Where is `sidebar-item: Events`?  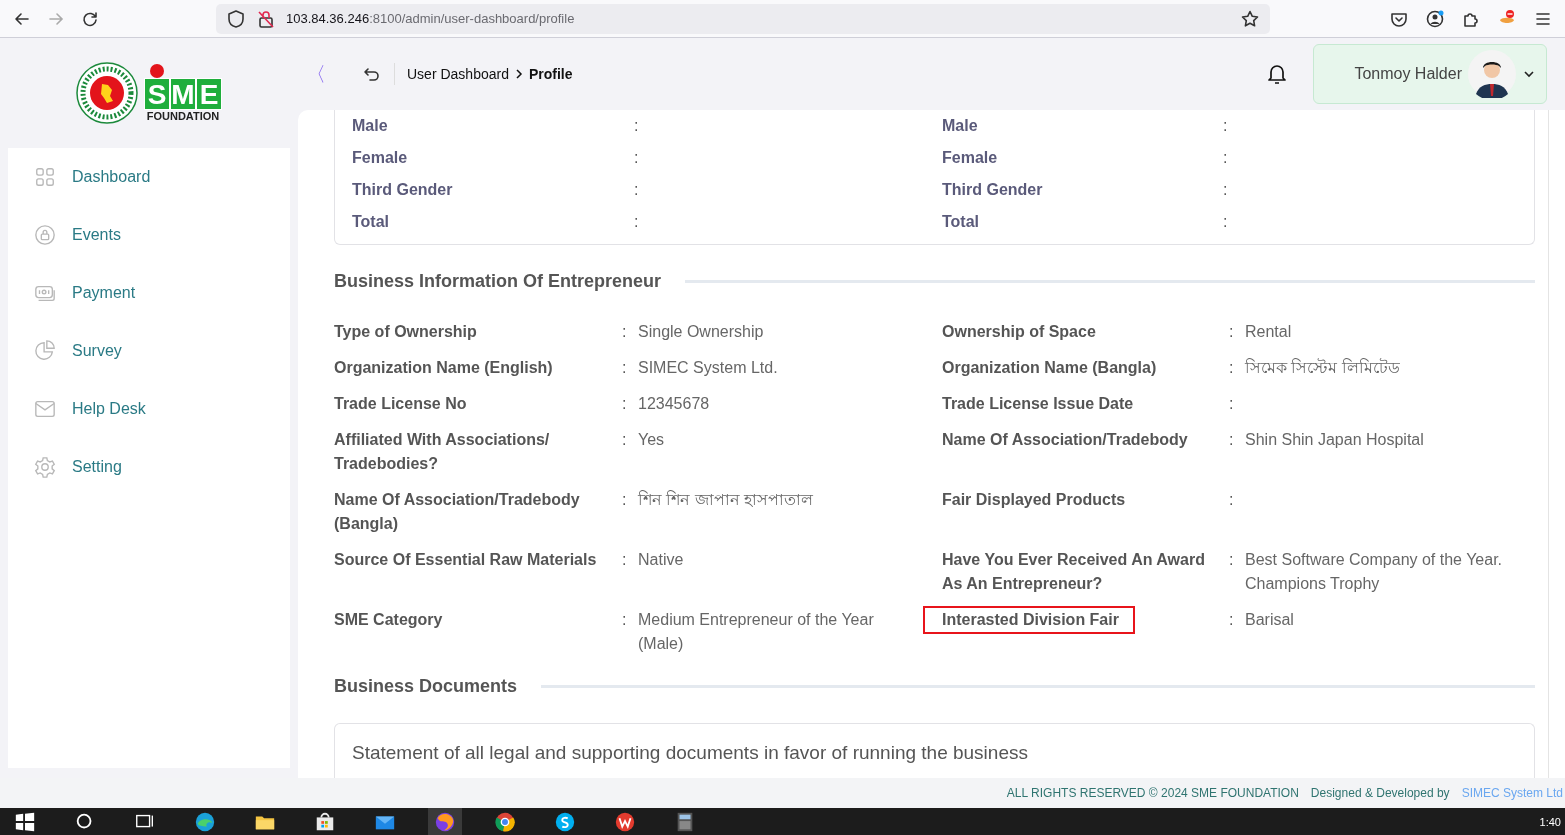 sidebar-item: Events is located at coordinates (149, 235).